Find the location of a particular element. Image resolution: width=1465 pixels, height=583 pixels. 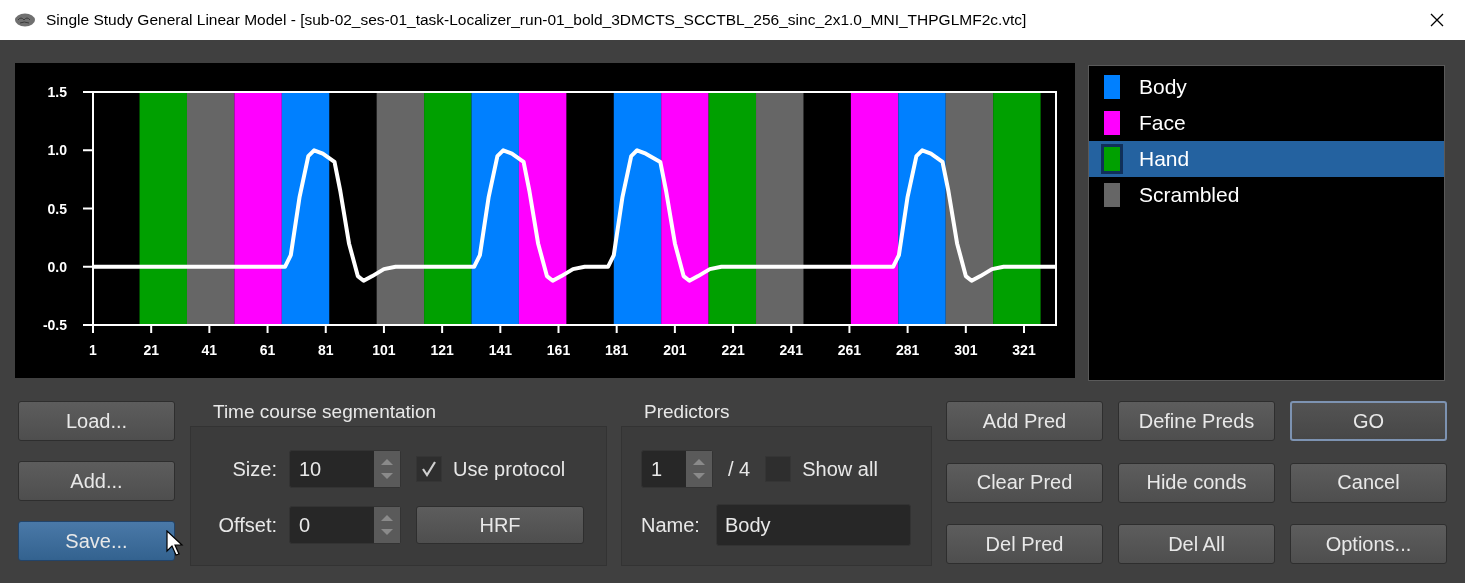

window-title: Single Study General Linear Model - [sub-02_ses-01_task-Localizer_run-01_bold_3DMCTS_SCCTBL_256_sinc_2x1.0_MNI_THPGLMF2c.vtc] is located at coordinates (537, 20).